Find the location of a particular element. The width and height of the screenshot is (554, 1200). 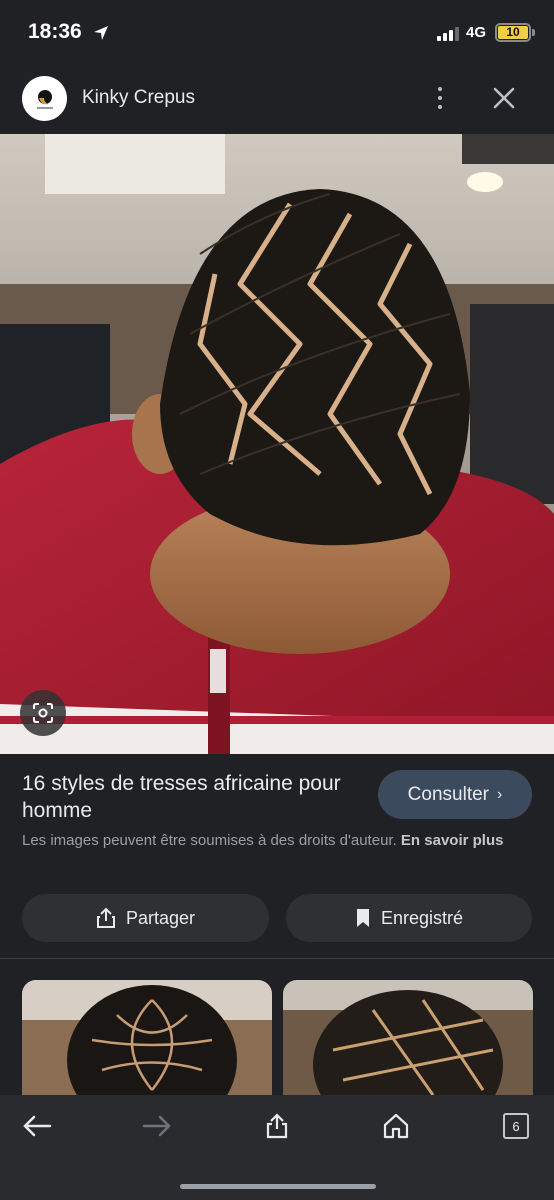

tab-count: 6 is located at coordinates (516, 1126).